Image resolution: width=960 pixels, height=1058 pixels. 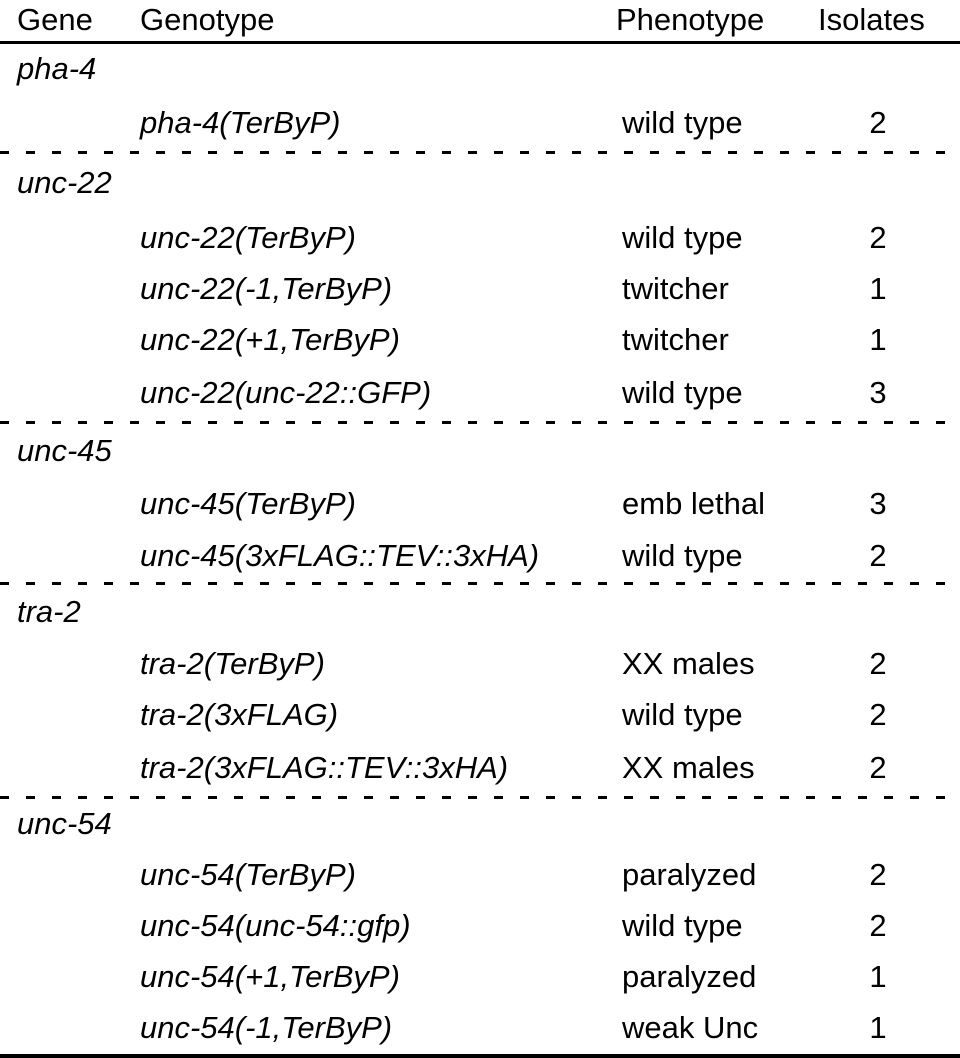 I want to click on table-row: tra-2(TerByP) XX males 2, so click(x=480, y=663).